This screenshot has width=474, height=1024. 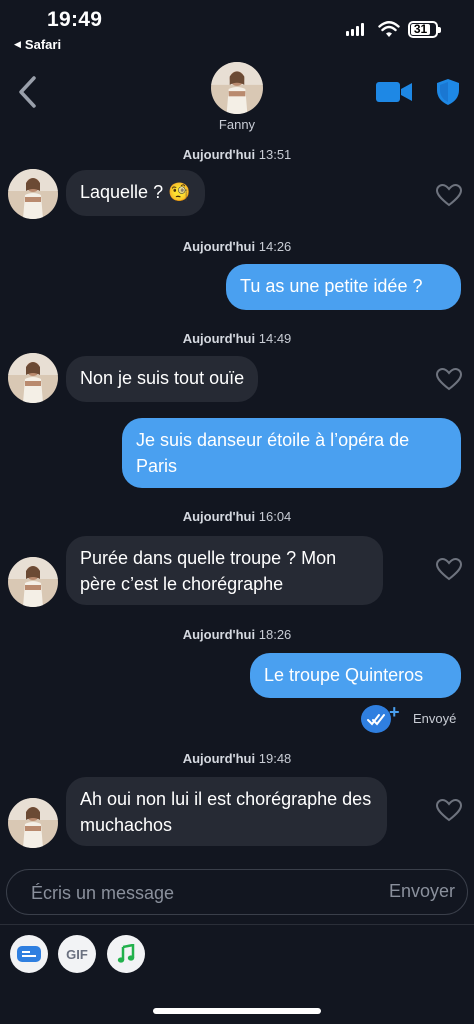 I want to click on timestamp: Aujourd'hui 14:49, so click(x=237, y=338).